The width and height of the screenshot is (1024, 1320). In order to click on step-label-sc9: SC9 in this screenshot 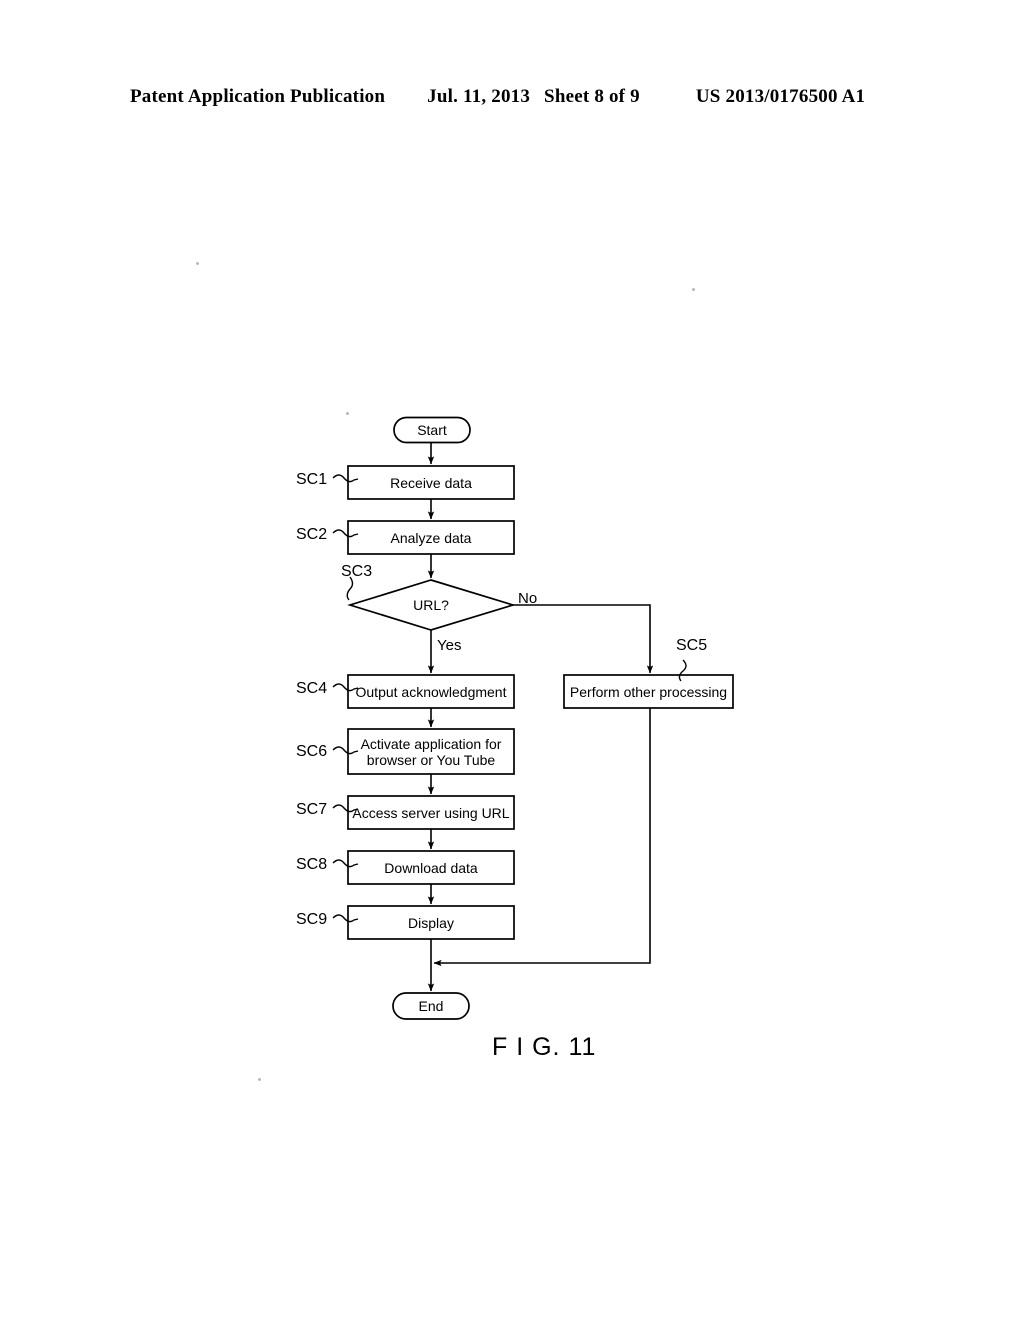, I will do `click(312, 919)`.